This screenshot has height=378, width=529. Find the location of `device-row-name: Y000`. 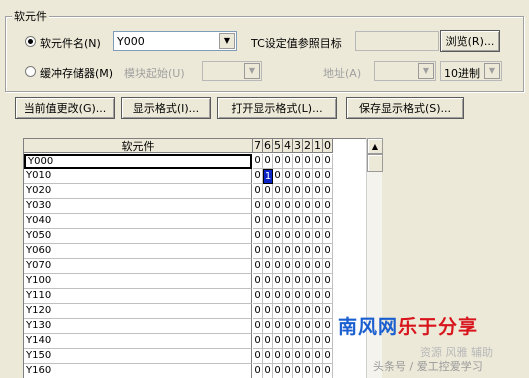

device-row-name: Y000 is located at coordinates (138, 161).